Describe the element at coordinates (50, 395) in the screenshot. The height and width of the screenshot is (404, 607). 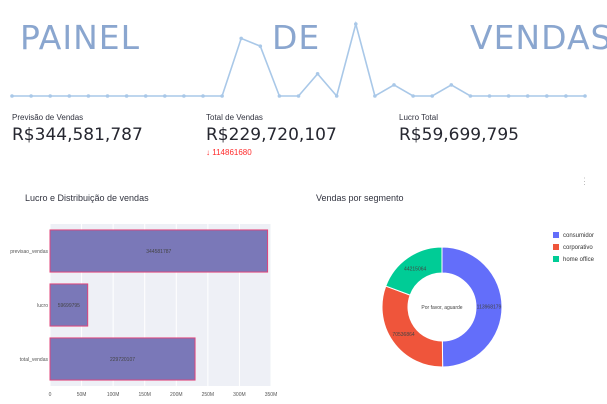
I see `x-tick-label: 0` at that location.